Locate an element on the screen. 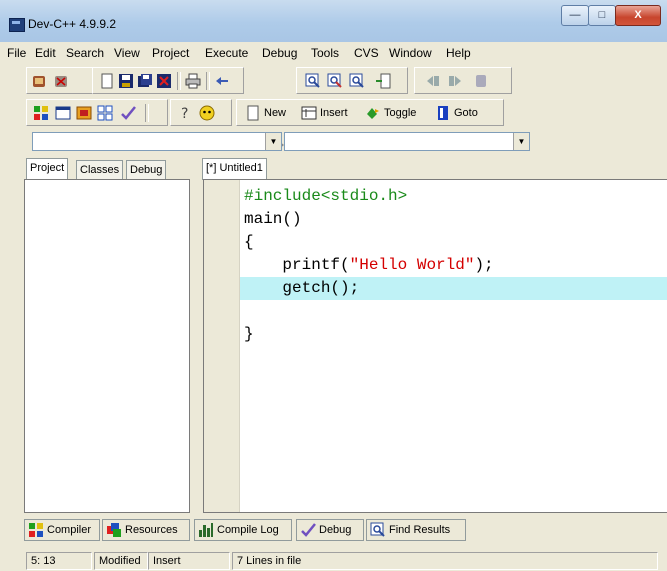 The image size is (667, 571). menu-window: Window is located at coordinates (410, 53).